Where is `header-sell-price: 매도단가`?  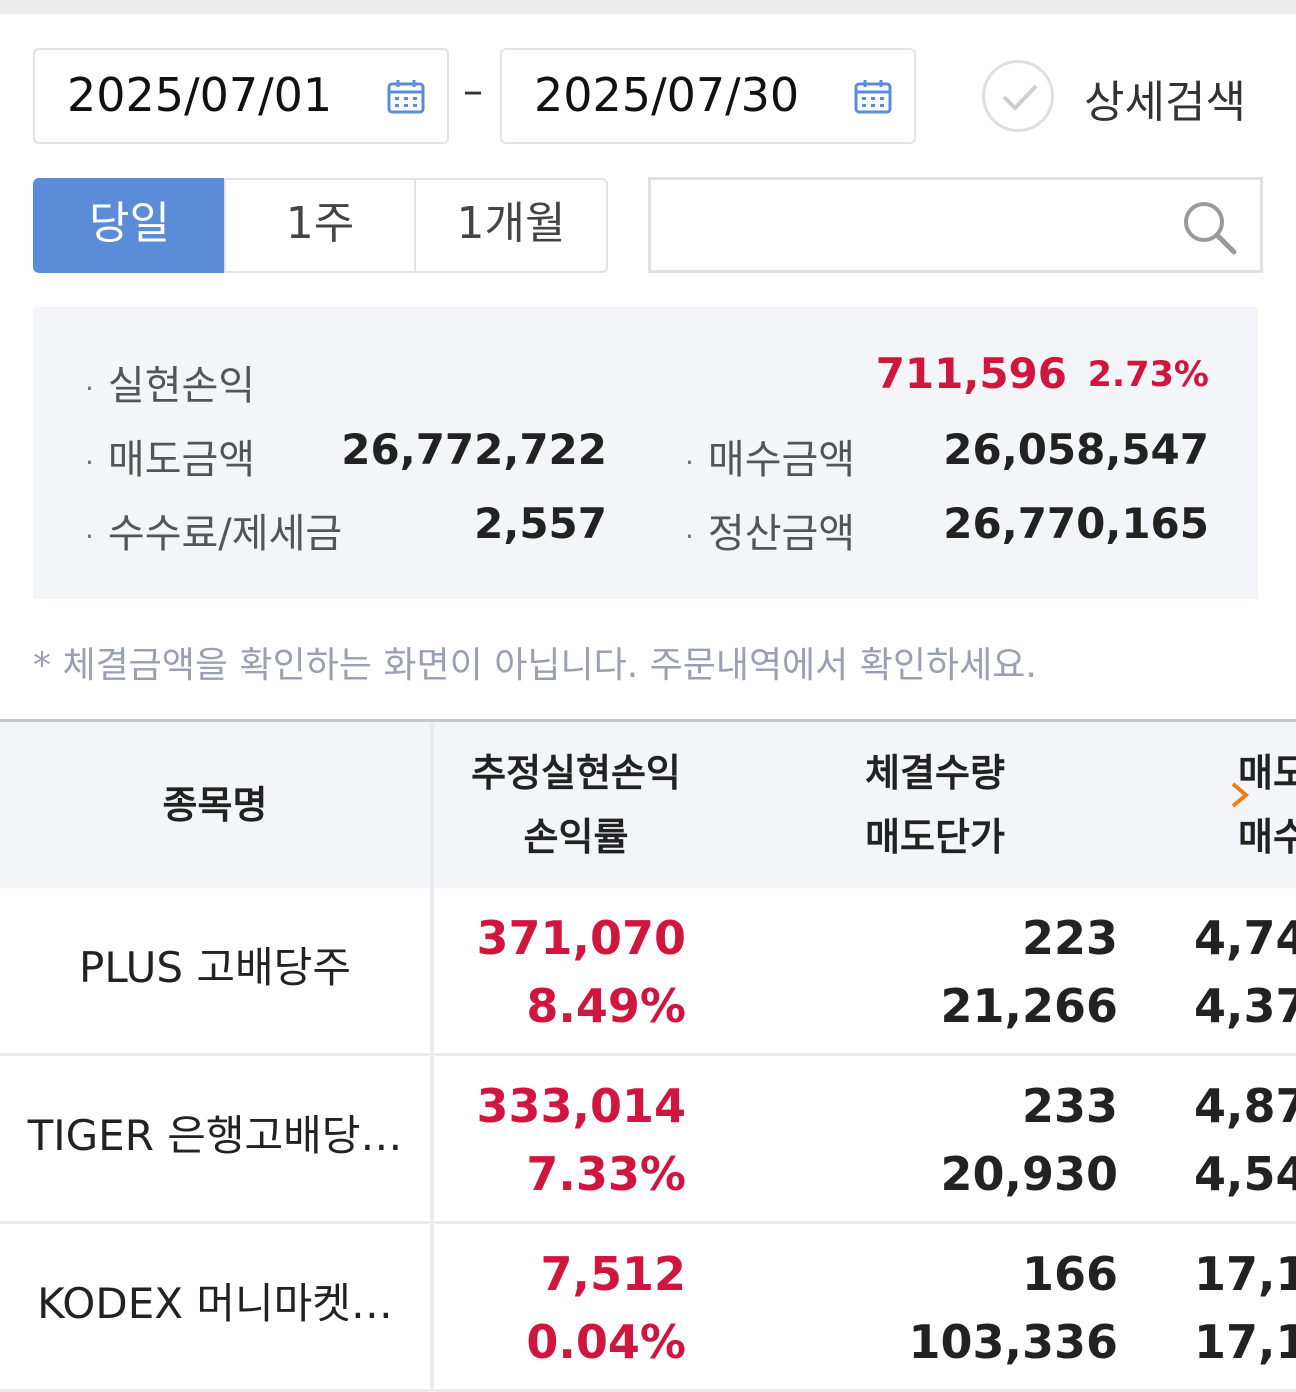
header-sell-price: 매도단가 is located at coordinates (935, 837).